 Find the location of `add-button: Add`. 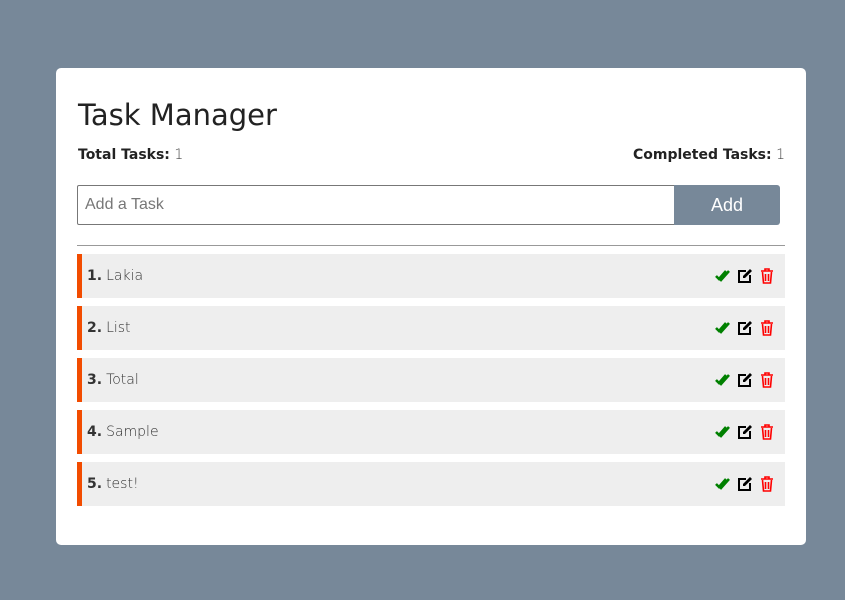

add-button: Add is located at coordinates (727, 205).